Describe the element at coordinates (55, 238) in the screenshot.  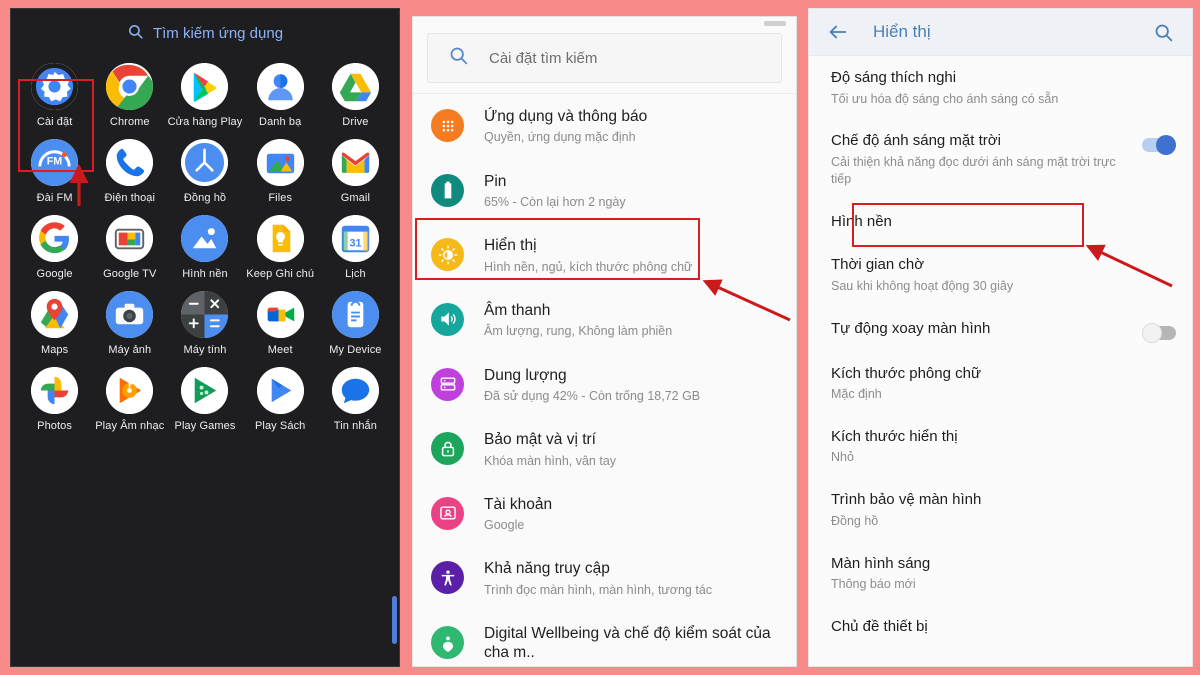
I see `google-g-icon` at that location.